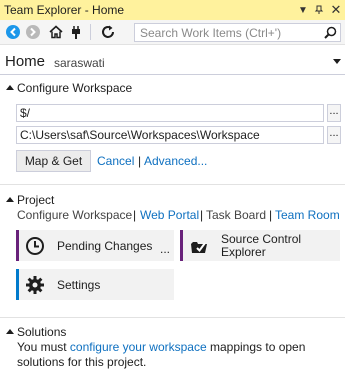 The image size is (345, 369). What do you see at coordinates (105, 246) in the screenshot?
I see `tile-label: Pending Changes` at bounding box center [105, 246].